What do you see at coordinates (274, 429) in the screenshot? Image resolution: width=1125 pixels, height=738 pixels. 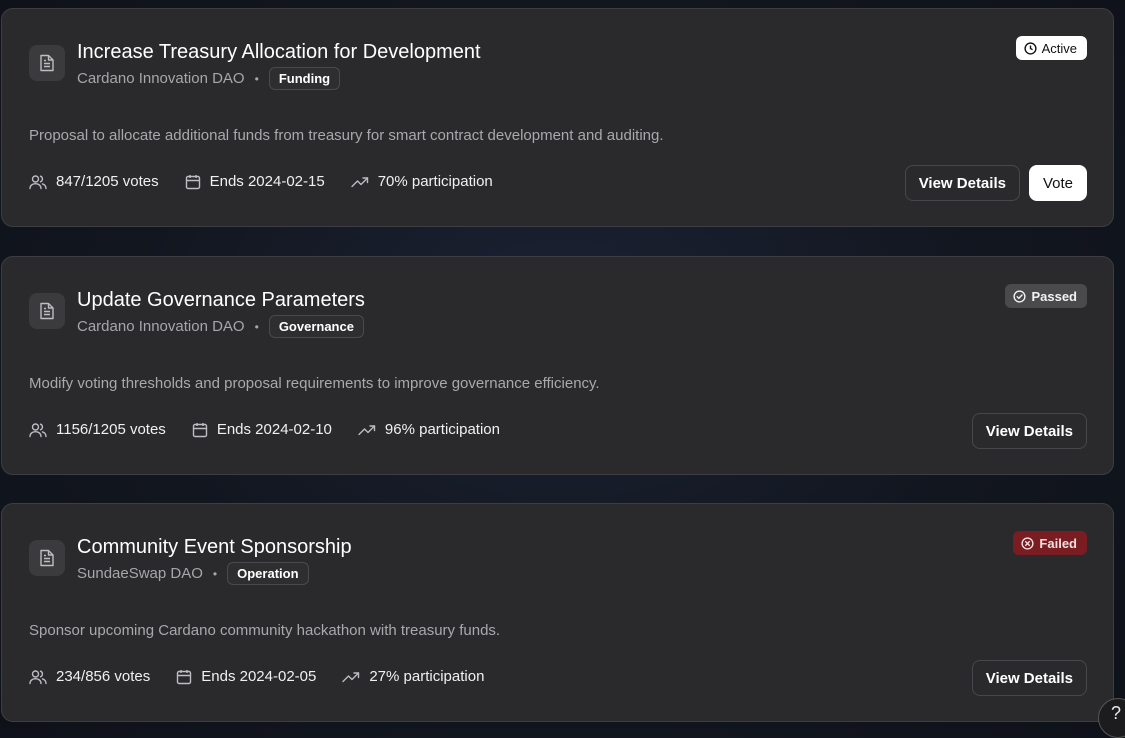 I see `end-date: Ends 2024-02-10` at bounding box center [274, 429].